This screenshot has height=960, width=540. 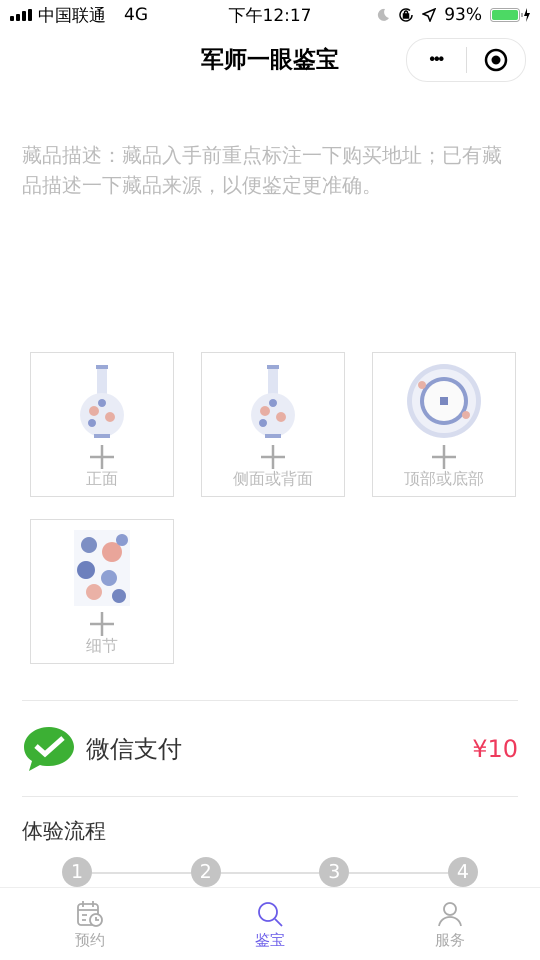 What do you see at coordinates (444, 424) in the screenshot?
I see `photo-upload-slot: 顶部或底部` at bounding box center [444, 424].